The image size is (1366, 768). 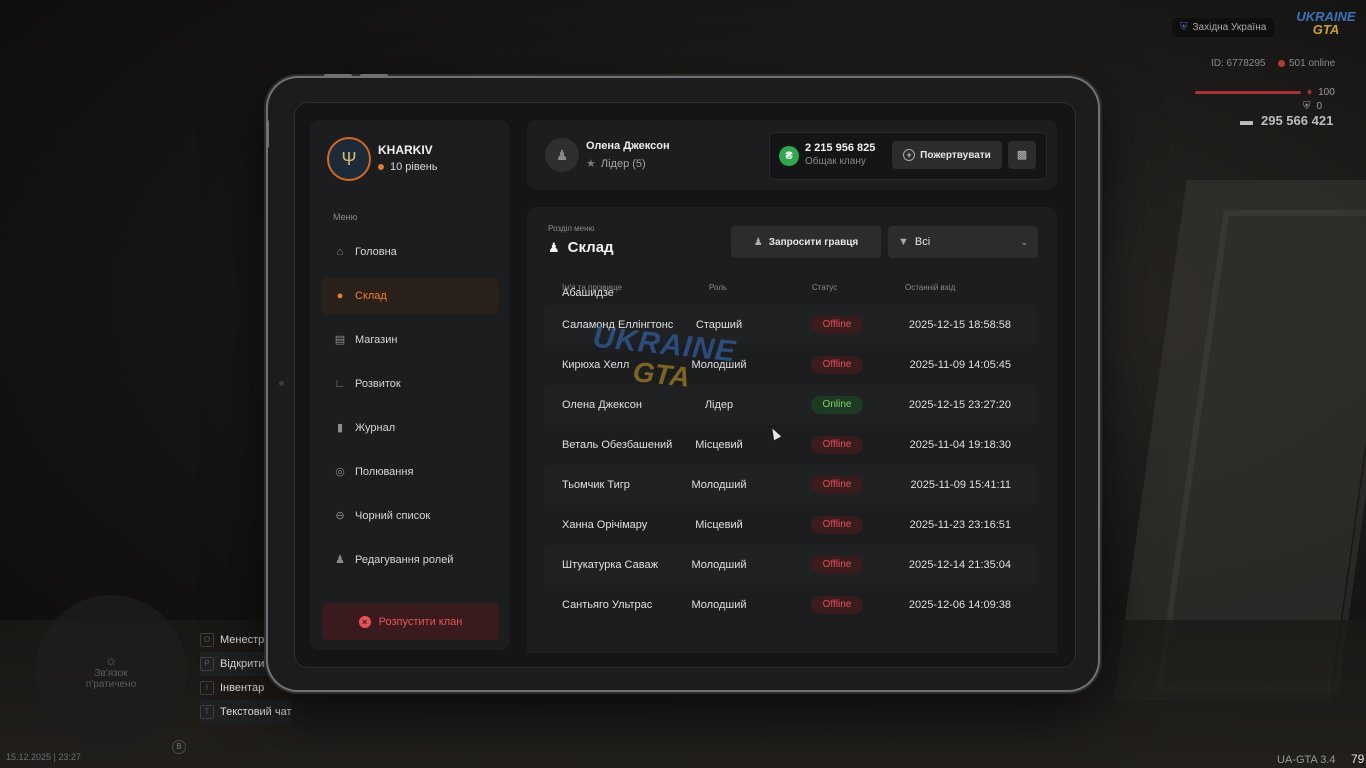 What do you see at coordinates (1319, 106) in the screenshot?
I see `armor-value: 0` at bounding box center [1319, 106].